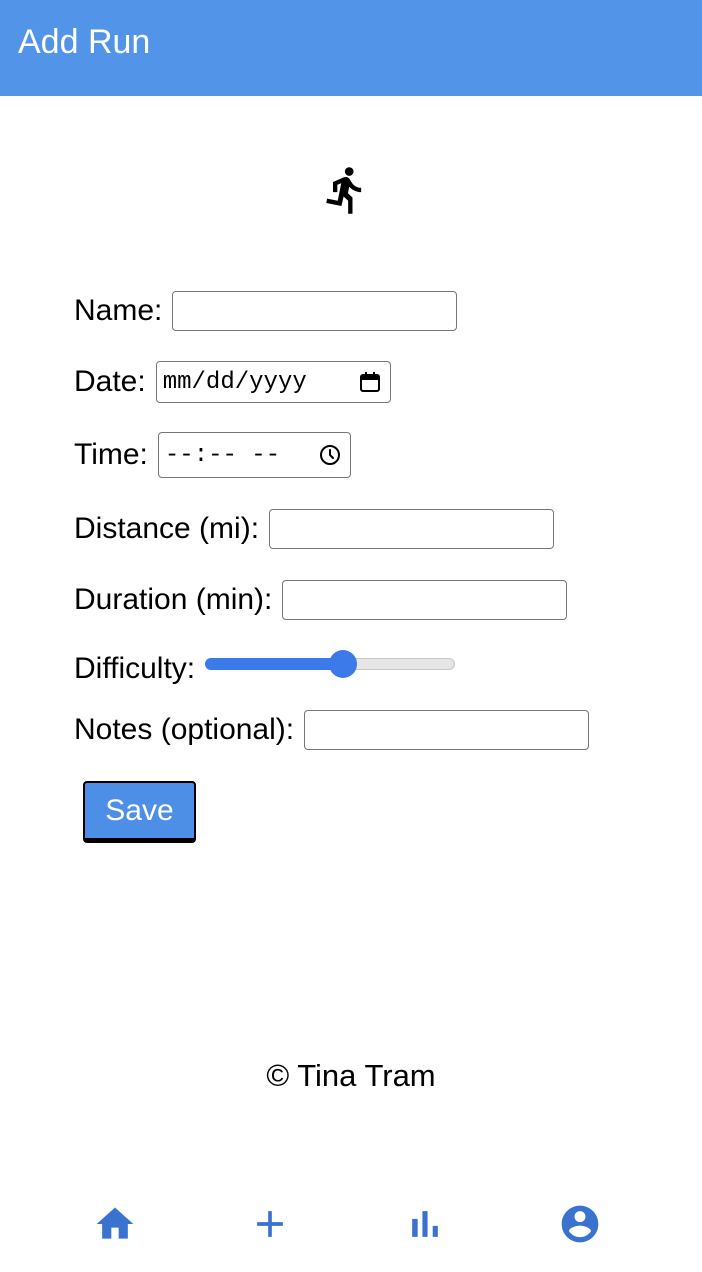 The image size is (702, 1272). Describe the element at coordinates (135, 668) in the screenshot. I see `difficulty-label: Difficulty:` at that location.